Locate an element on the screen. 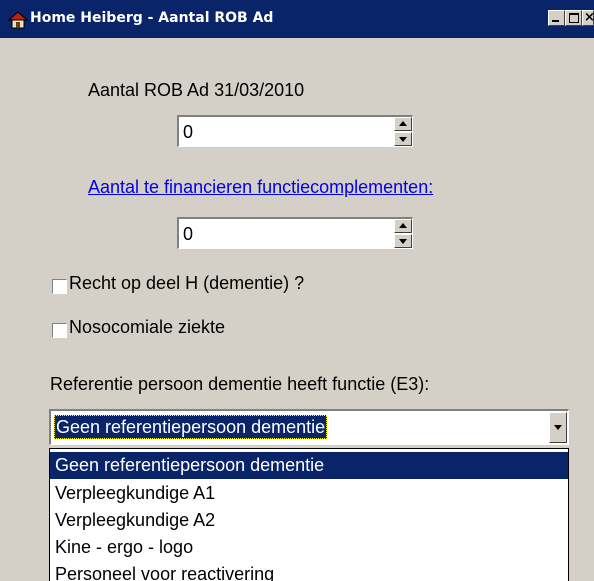  dementie-label: Recht op deel H (dementie) ? is located at coordinates (186, 283).